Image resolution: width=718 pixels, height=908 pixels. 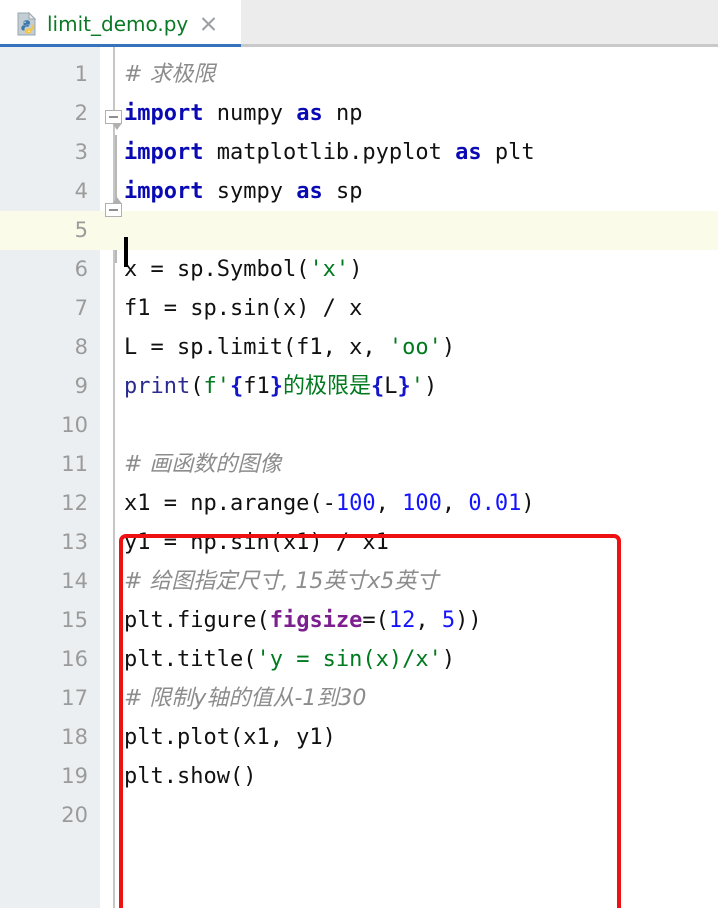 I want to click on code-line-row: 8 L = sp.limit(f1, x, 'oo'), so click(x=359, y=347).